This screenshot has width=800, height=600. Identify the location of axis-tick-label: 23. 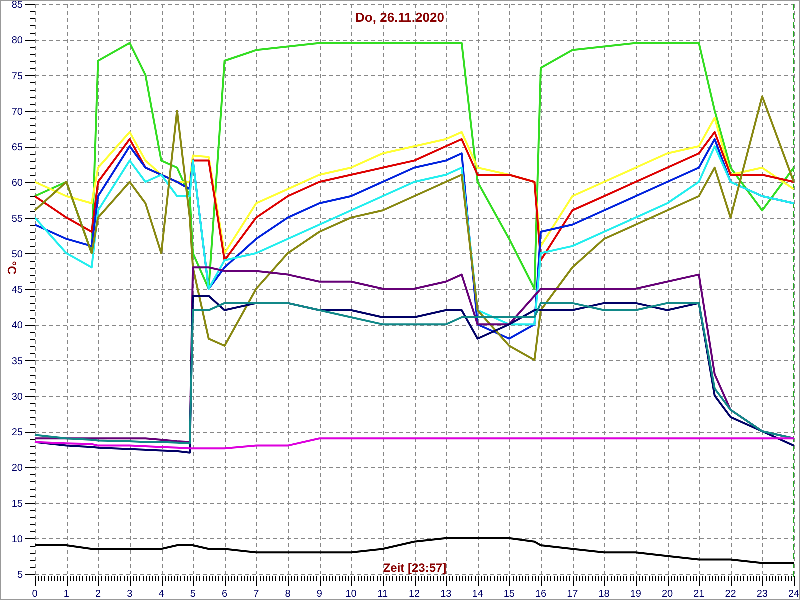
(762, 594).